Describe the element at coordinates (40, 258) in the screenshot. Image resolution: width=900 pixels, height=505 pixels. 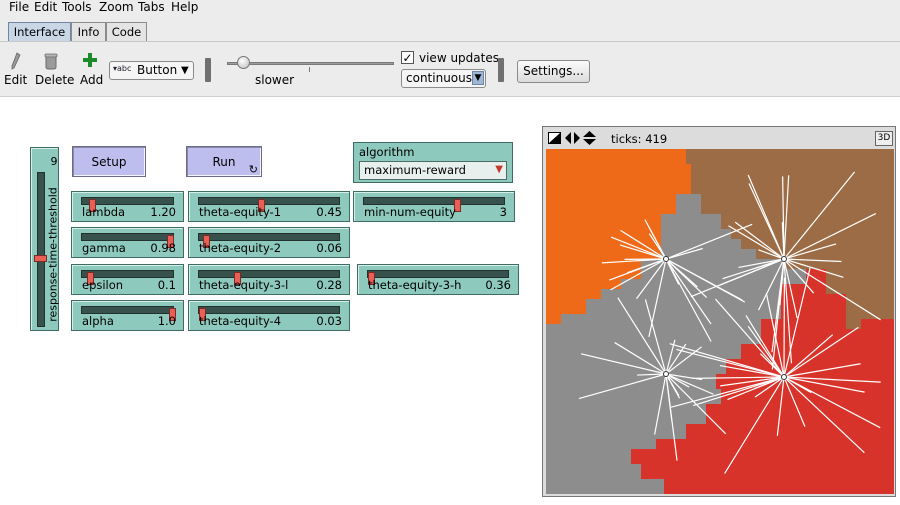
I see `vertical-slider-knob` at that location.